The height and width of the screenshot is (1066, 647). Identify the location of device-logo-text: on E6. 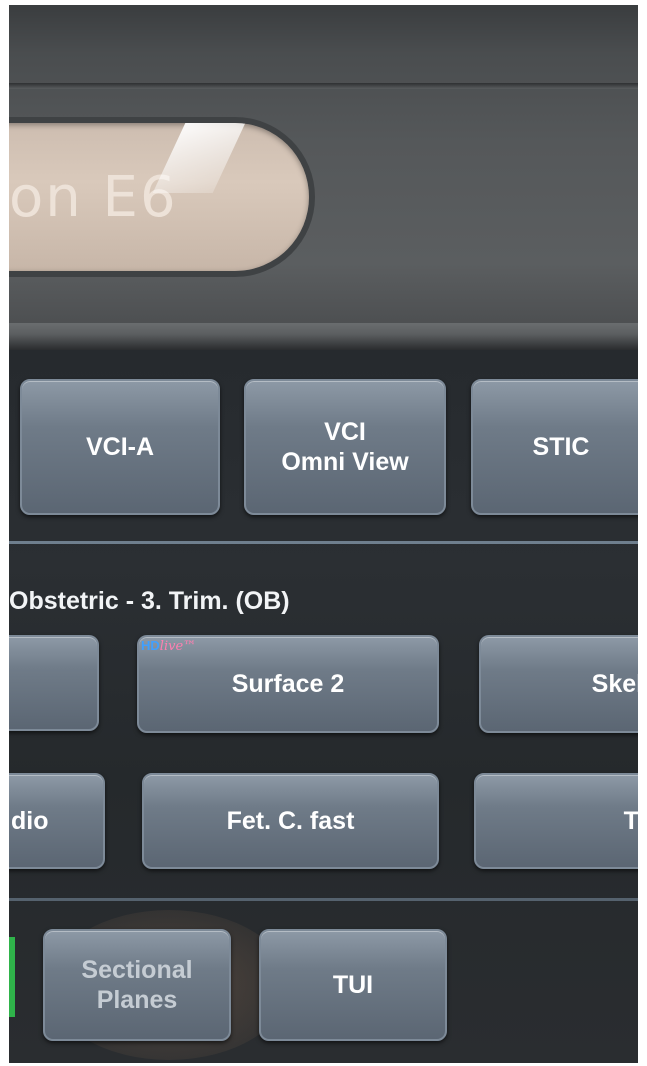
(93, 197).